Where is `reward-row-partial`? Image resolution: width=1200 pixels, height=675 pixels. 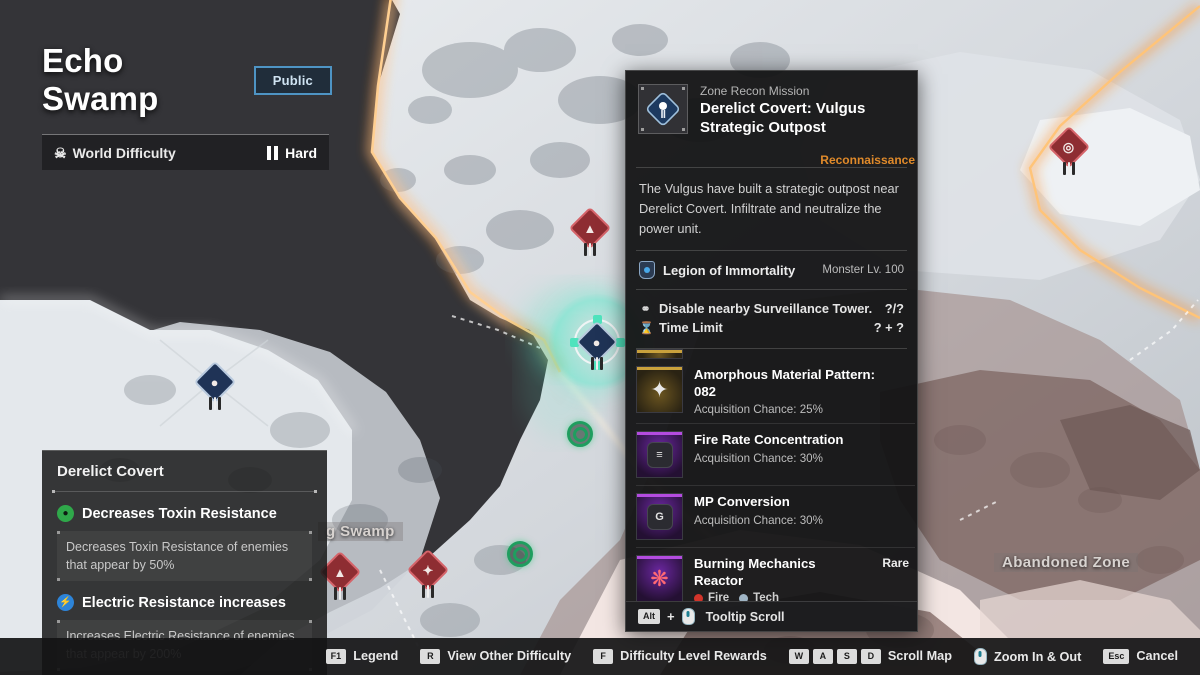 reward-row-partial is located at coordinates (775, 354).